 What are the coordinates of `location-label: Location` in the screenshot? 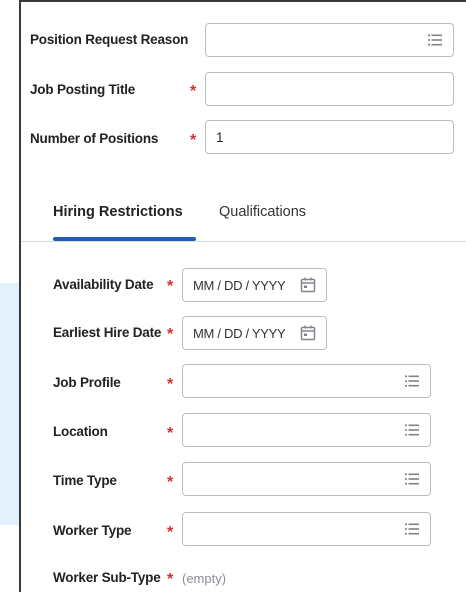 It's located at (80, 431).